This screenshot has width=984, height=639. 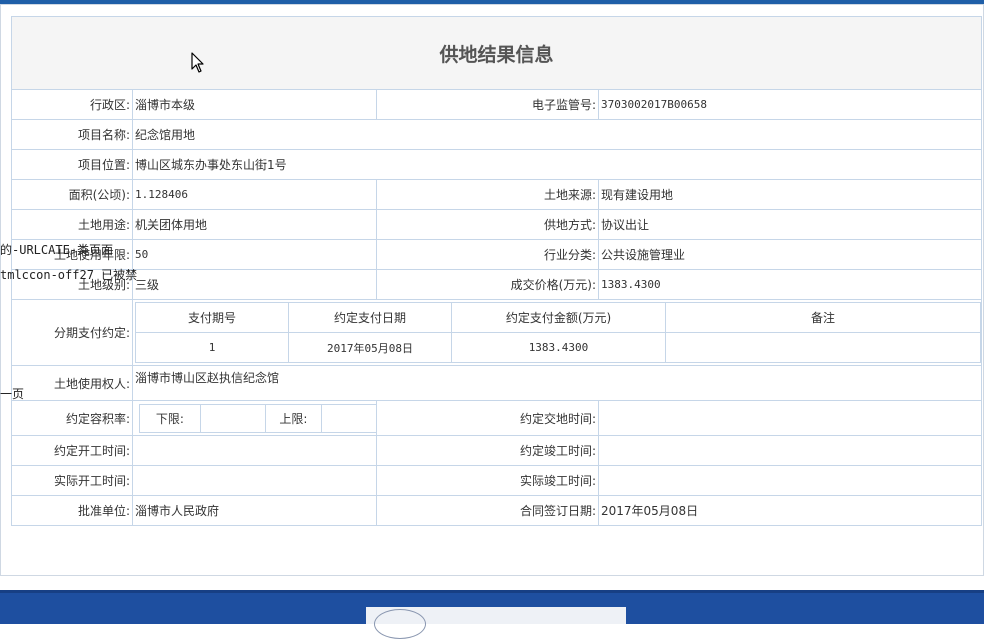 I want to click on overlay-text-blocked: tmlccon-off27 已被禁, so click(x=68, y=274).